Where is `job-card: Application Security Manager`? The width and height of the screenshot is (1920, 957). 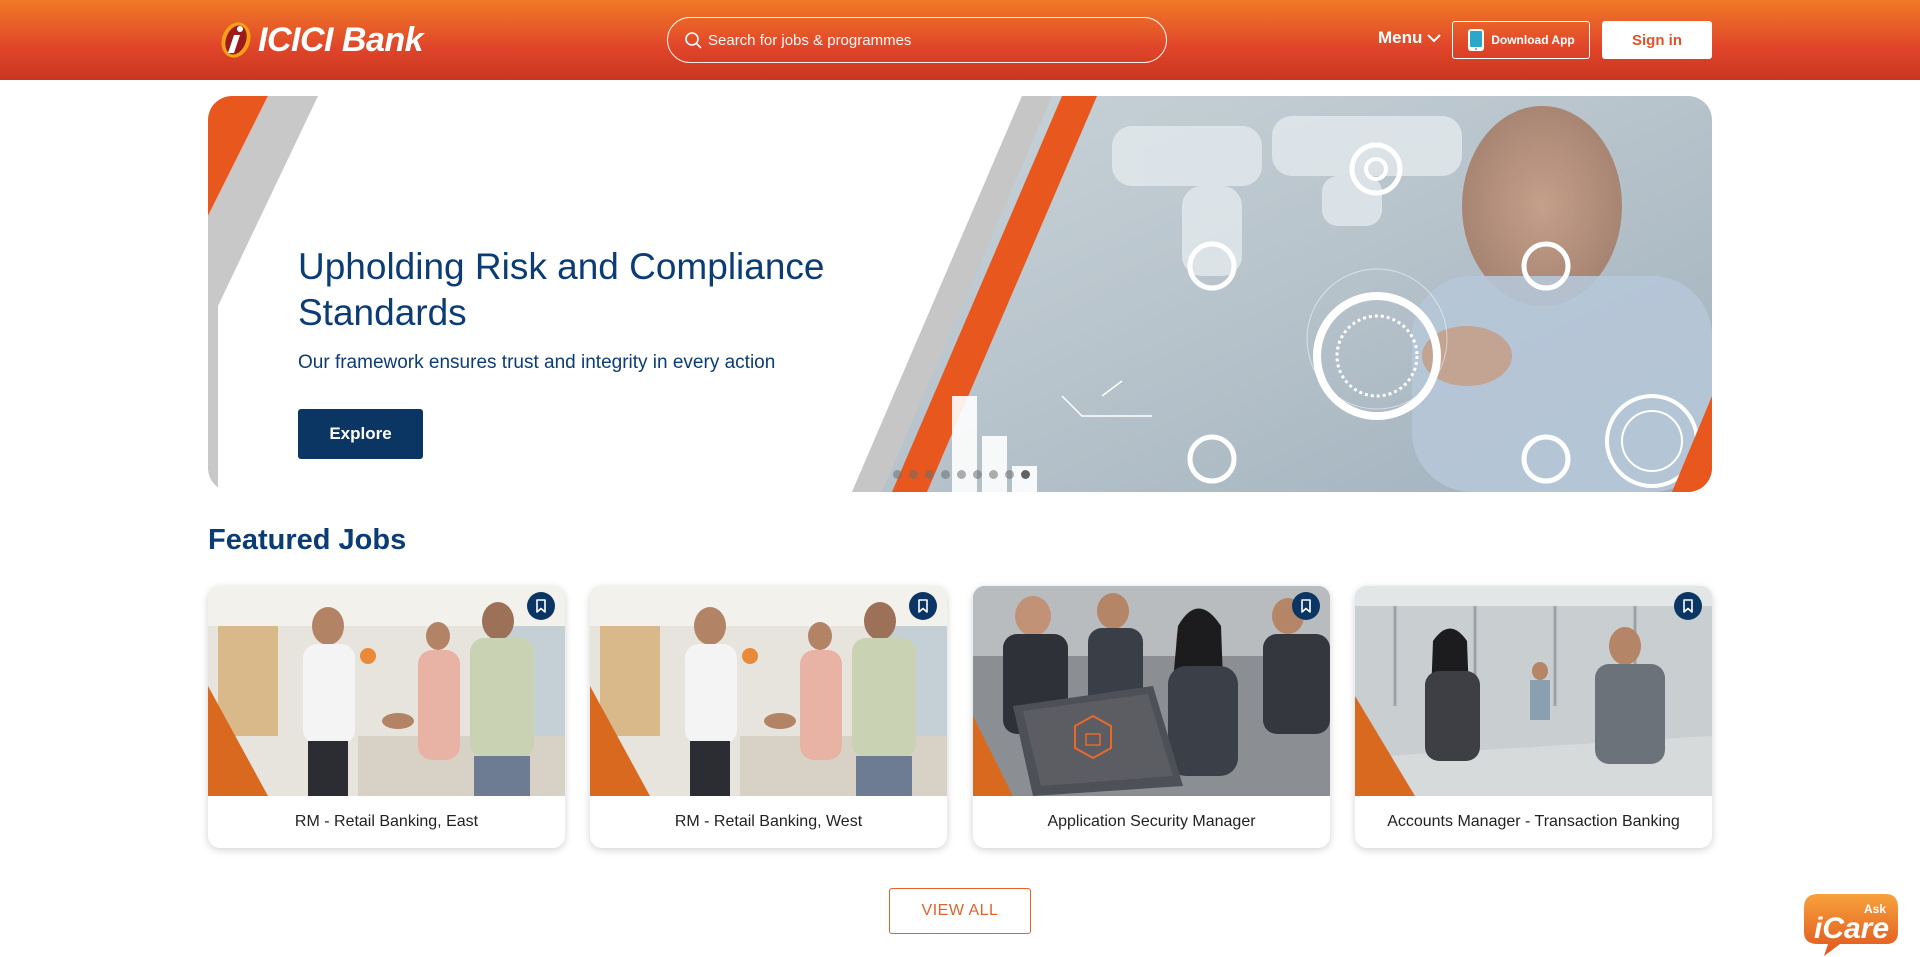
job-card: Application Security Manager is located at coordinates (1151, 717).